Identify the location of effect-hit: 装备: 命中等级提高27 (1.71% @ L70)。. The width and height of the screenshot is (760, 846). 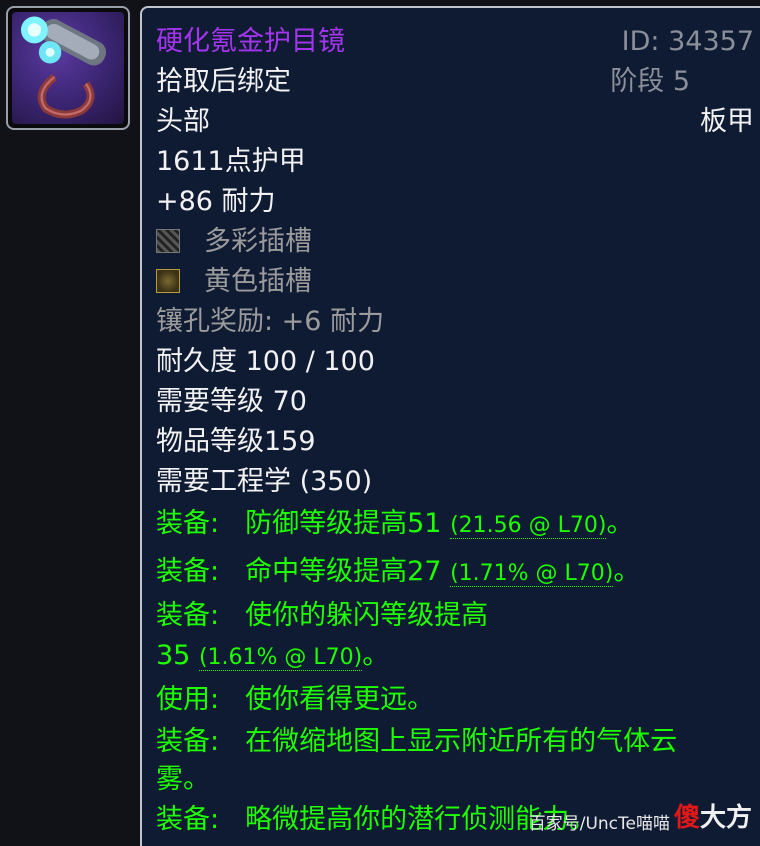
(398, 573).